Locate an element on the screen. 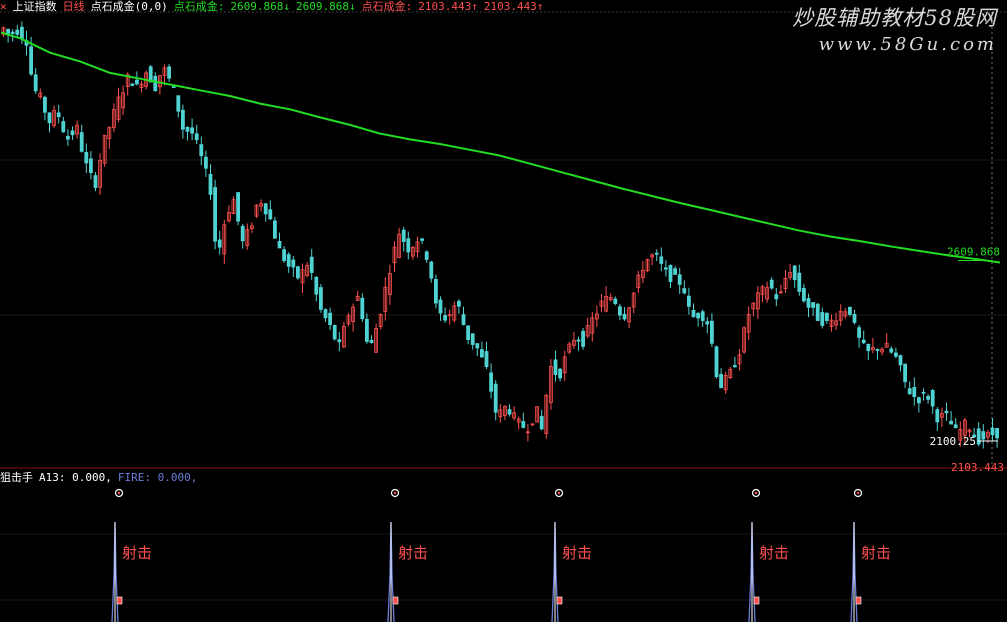 The width and height of the screenshot is (1007, 622). watermark: 炒股辅助教材58股网 www.58Gu.com is located at coordinates (894, 28).